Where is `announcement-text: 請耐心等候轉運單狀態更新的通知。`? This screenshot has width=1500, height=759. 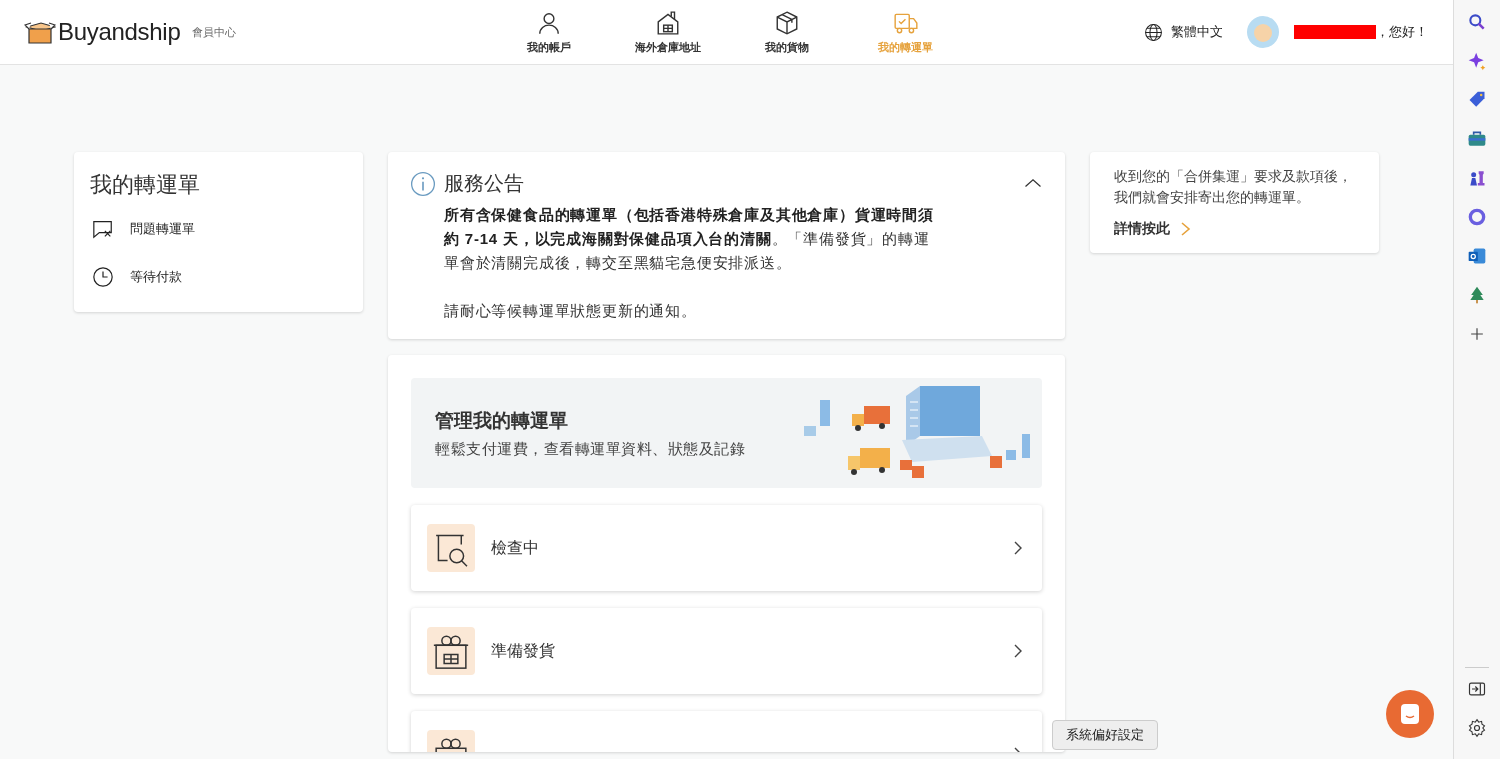
announcement-text: 請耐心等候轉運單狀態更新的通知。 is located at coordinates (571, 311).